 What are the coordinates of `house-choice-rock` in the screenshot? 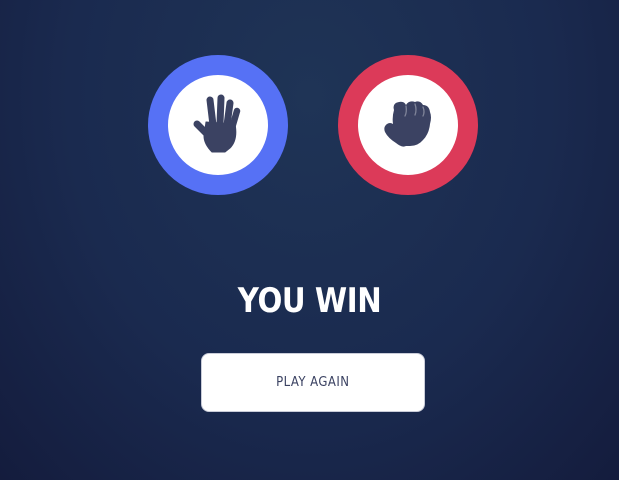 It's located at (408, 125).